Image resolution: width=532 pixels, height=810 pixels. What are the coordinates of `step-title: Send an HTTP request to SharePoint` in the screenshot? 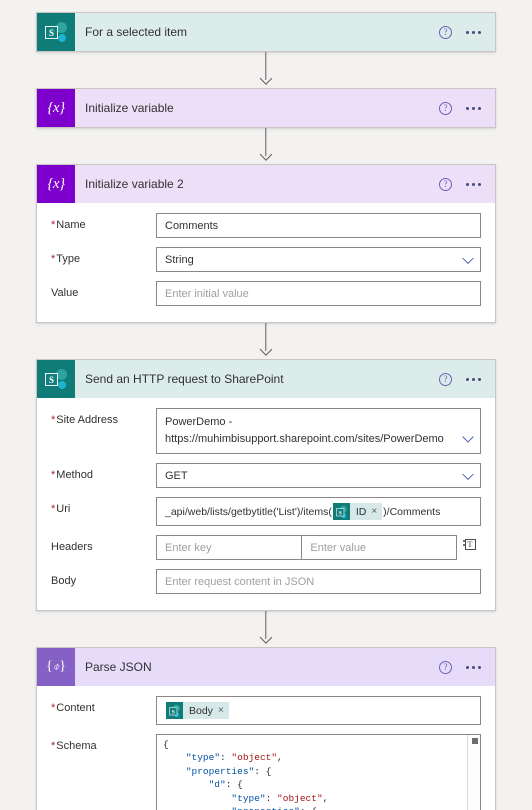 It's located at (184, 379).